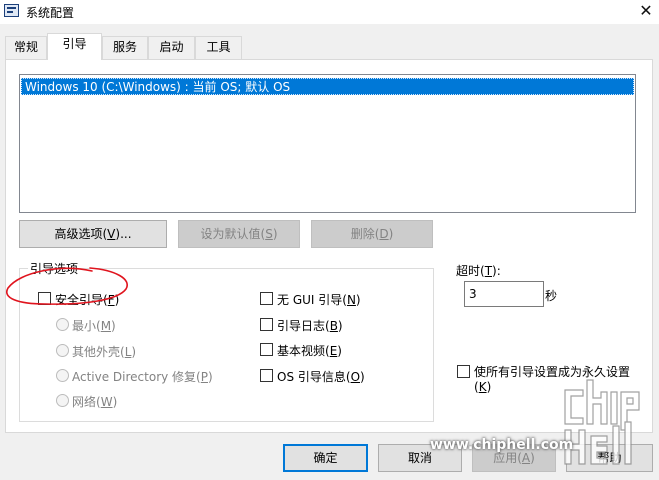 The image size is (659, 480). What do you see at coordinates (602, 422) in the screenshot?
I see `chiphell-watermark-logo` at bounding box center [602, 422].